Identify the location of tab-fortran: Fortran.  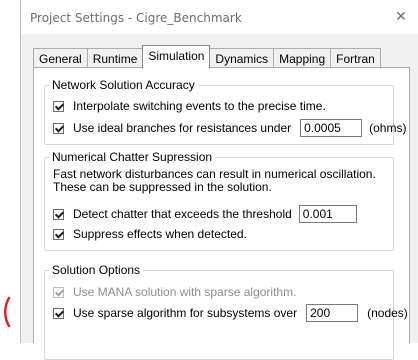
(355, 58).